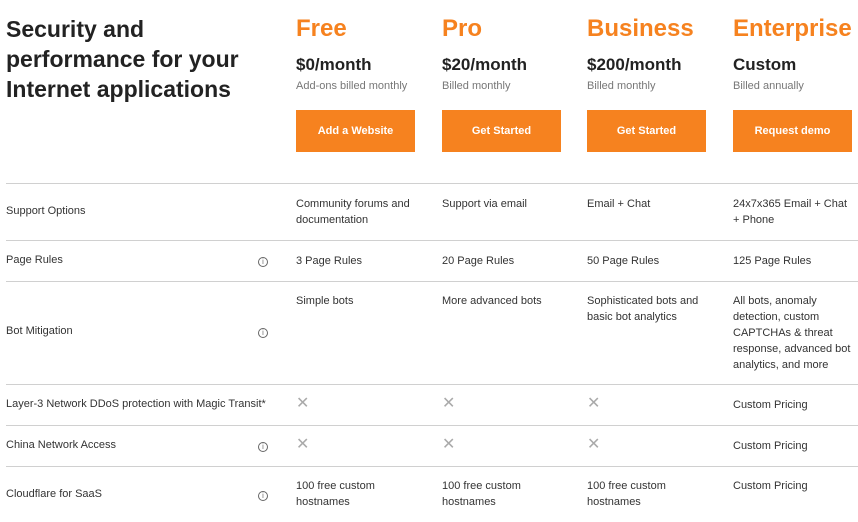  I want to click on get-started-pro-button: Get Started, so click(501, 131).